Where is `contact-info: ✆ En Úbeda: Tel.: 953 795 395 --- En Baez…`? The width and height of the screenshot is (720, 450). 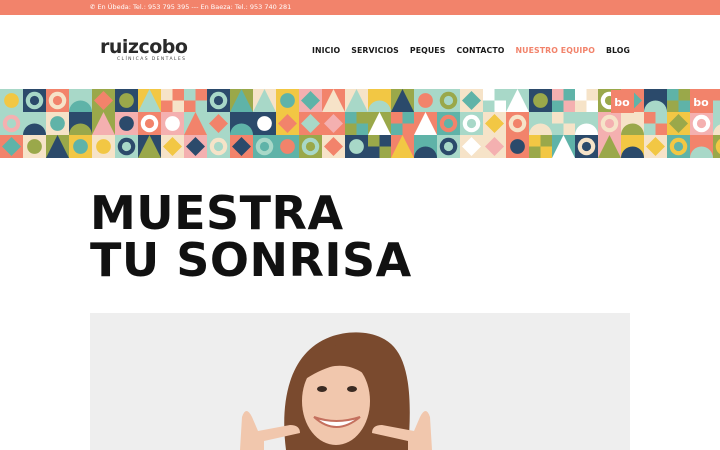
contact-info: ✆ En Úbeda: Tel.: 953 795 395 --- En Baez… is located at coordinates (190, 7).